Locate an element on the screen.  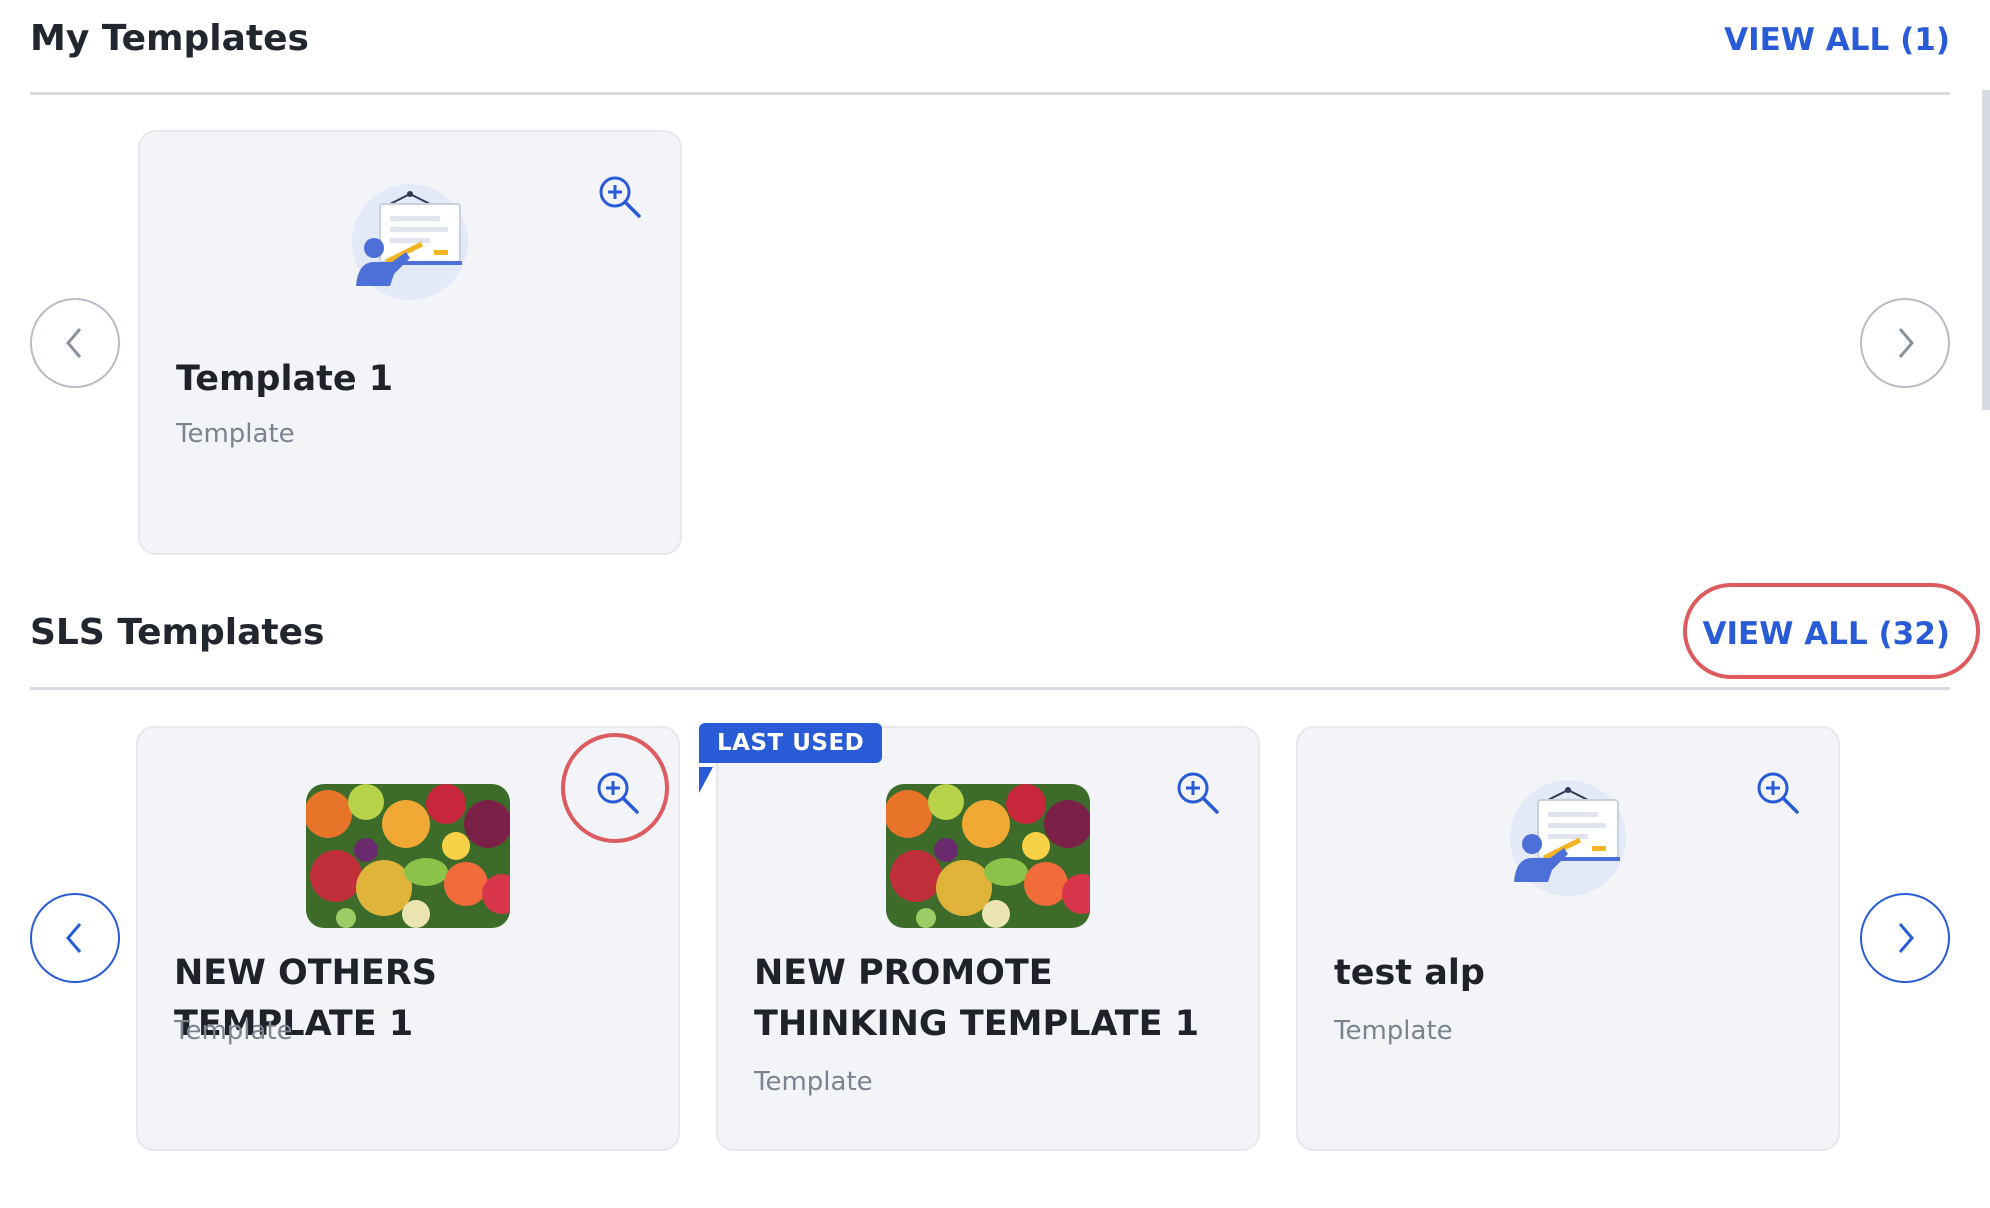
my-templates-next-button is located at coordinates (1905, 343).